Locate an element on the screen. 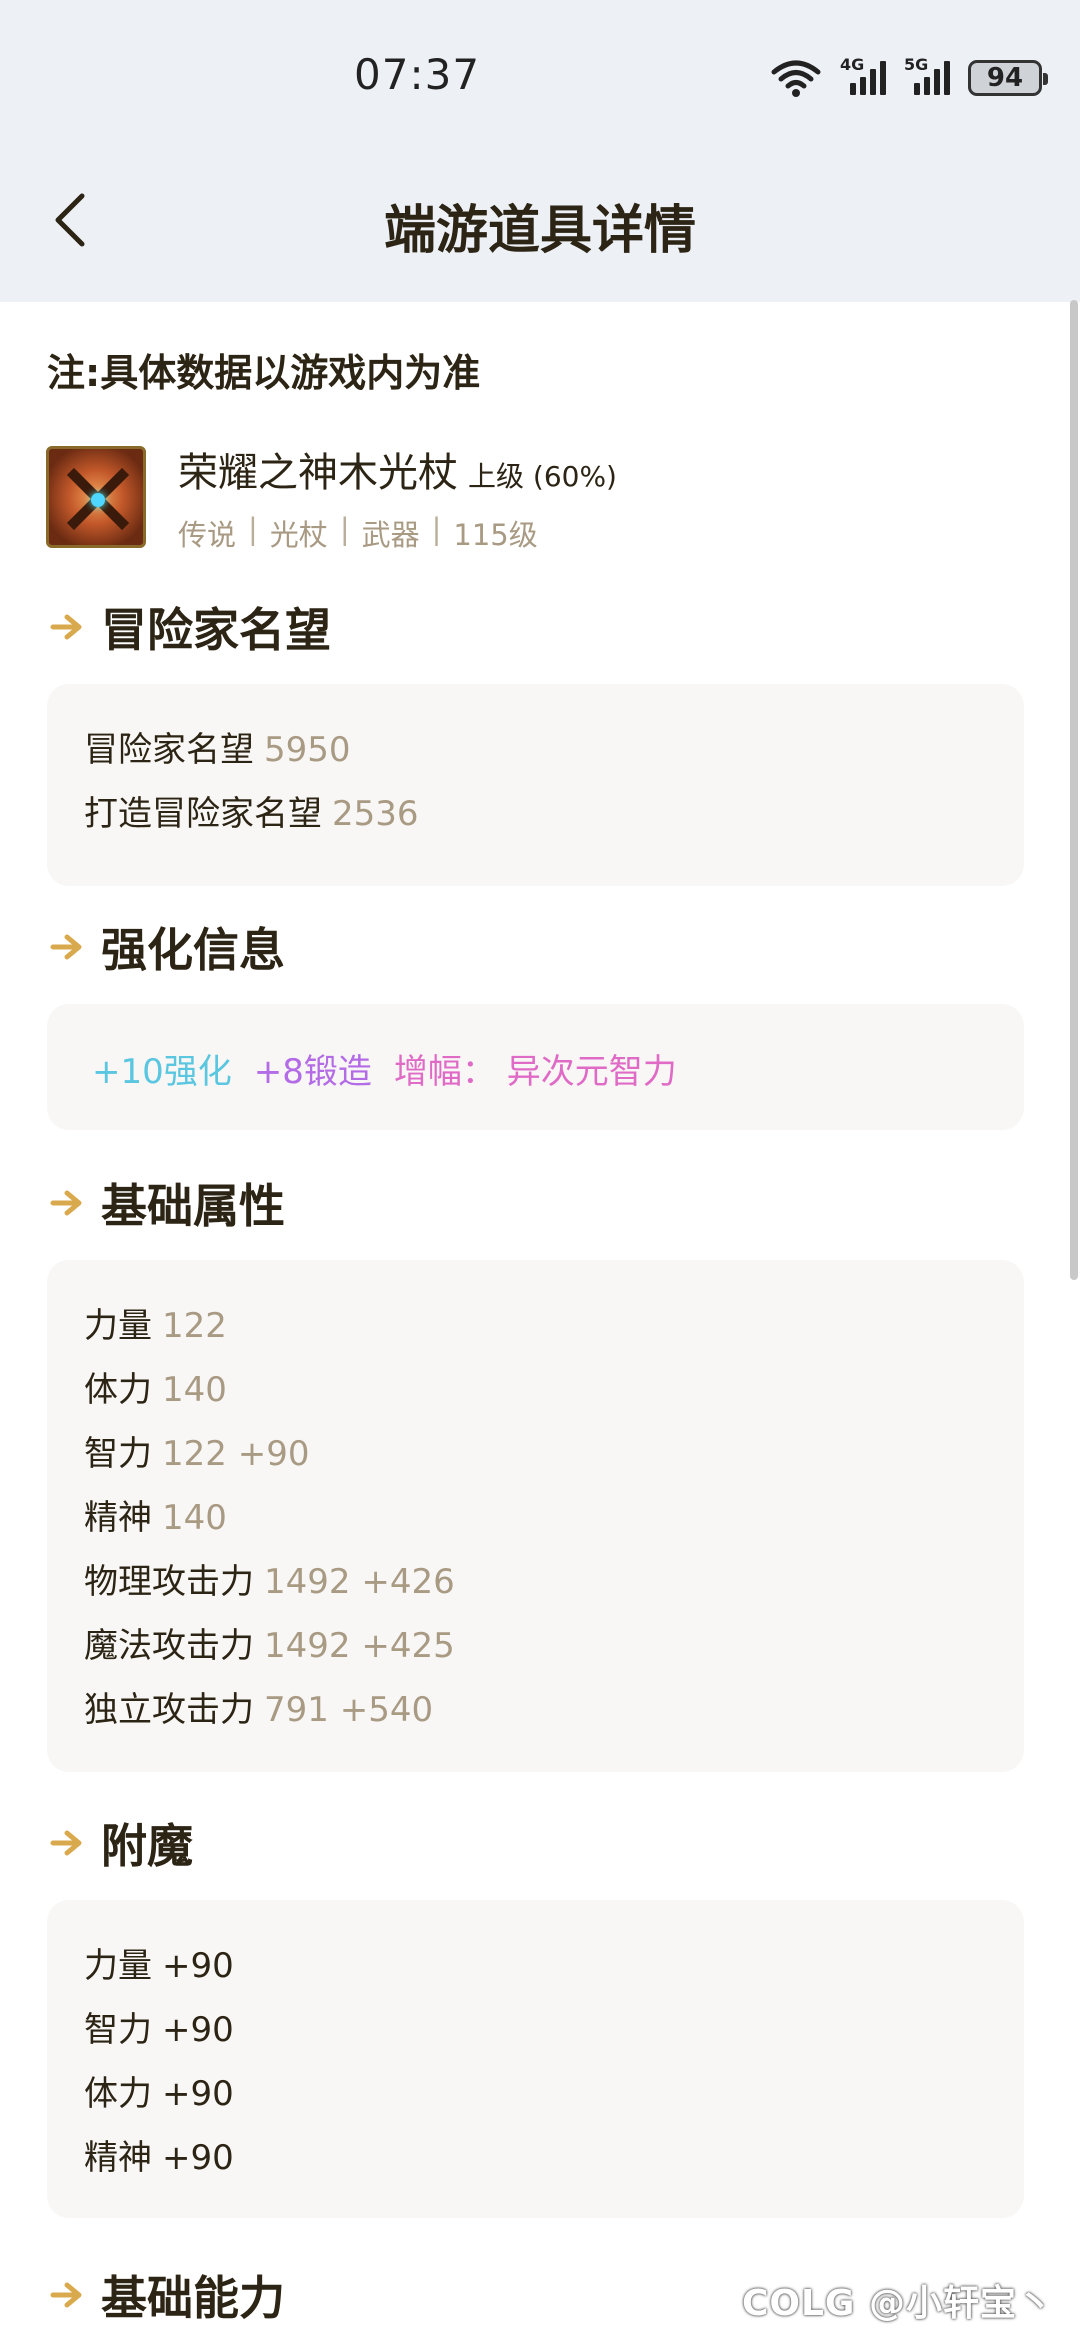 The height and width of the screenshot is (2340, 1080). item-tag-slot: 武器 is located at coordinates (390, 535).